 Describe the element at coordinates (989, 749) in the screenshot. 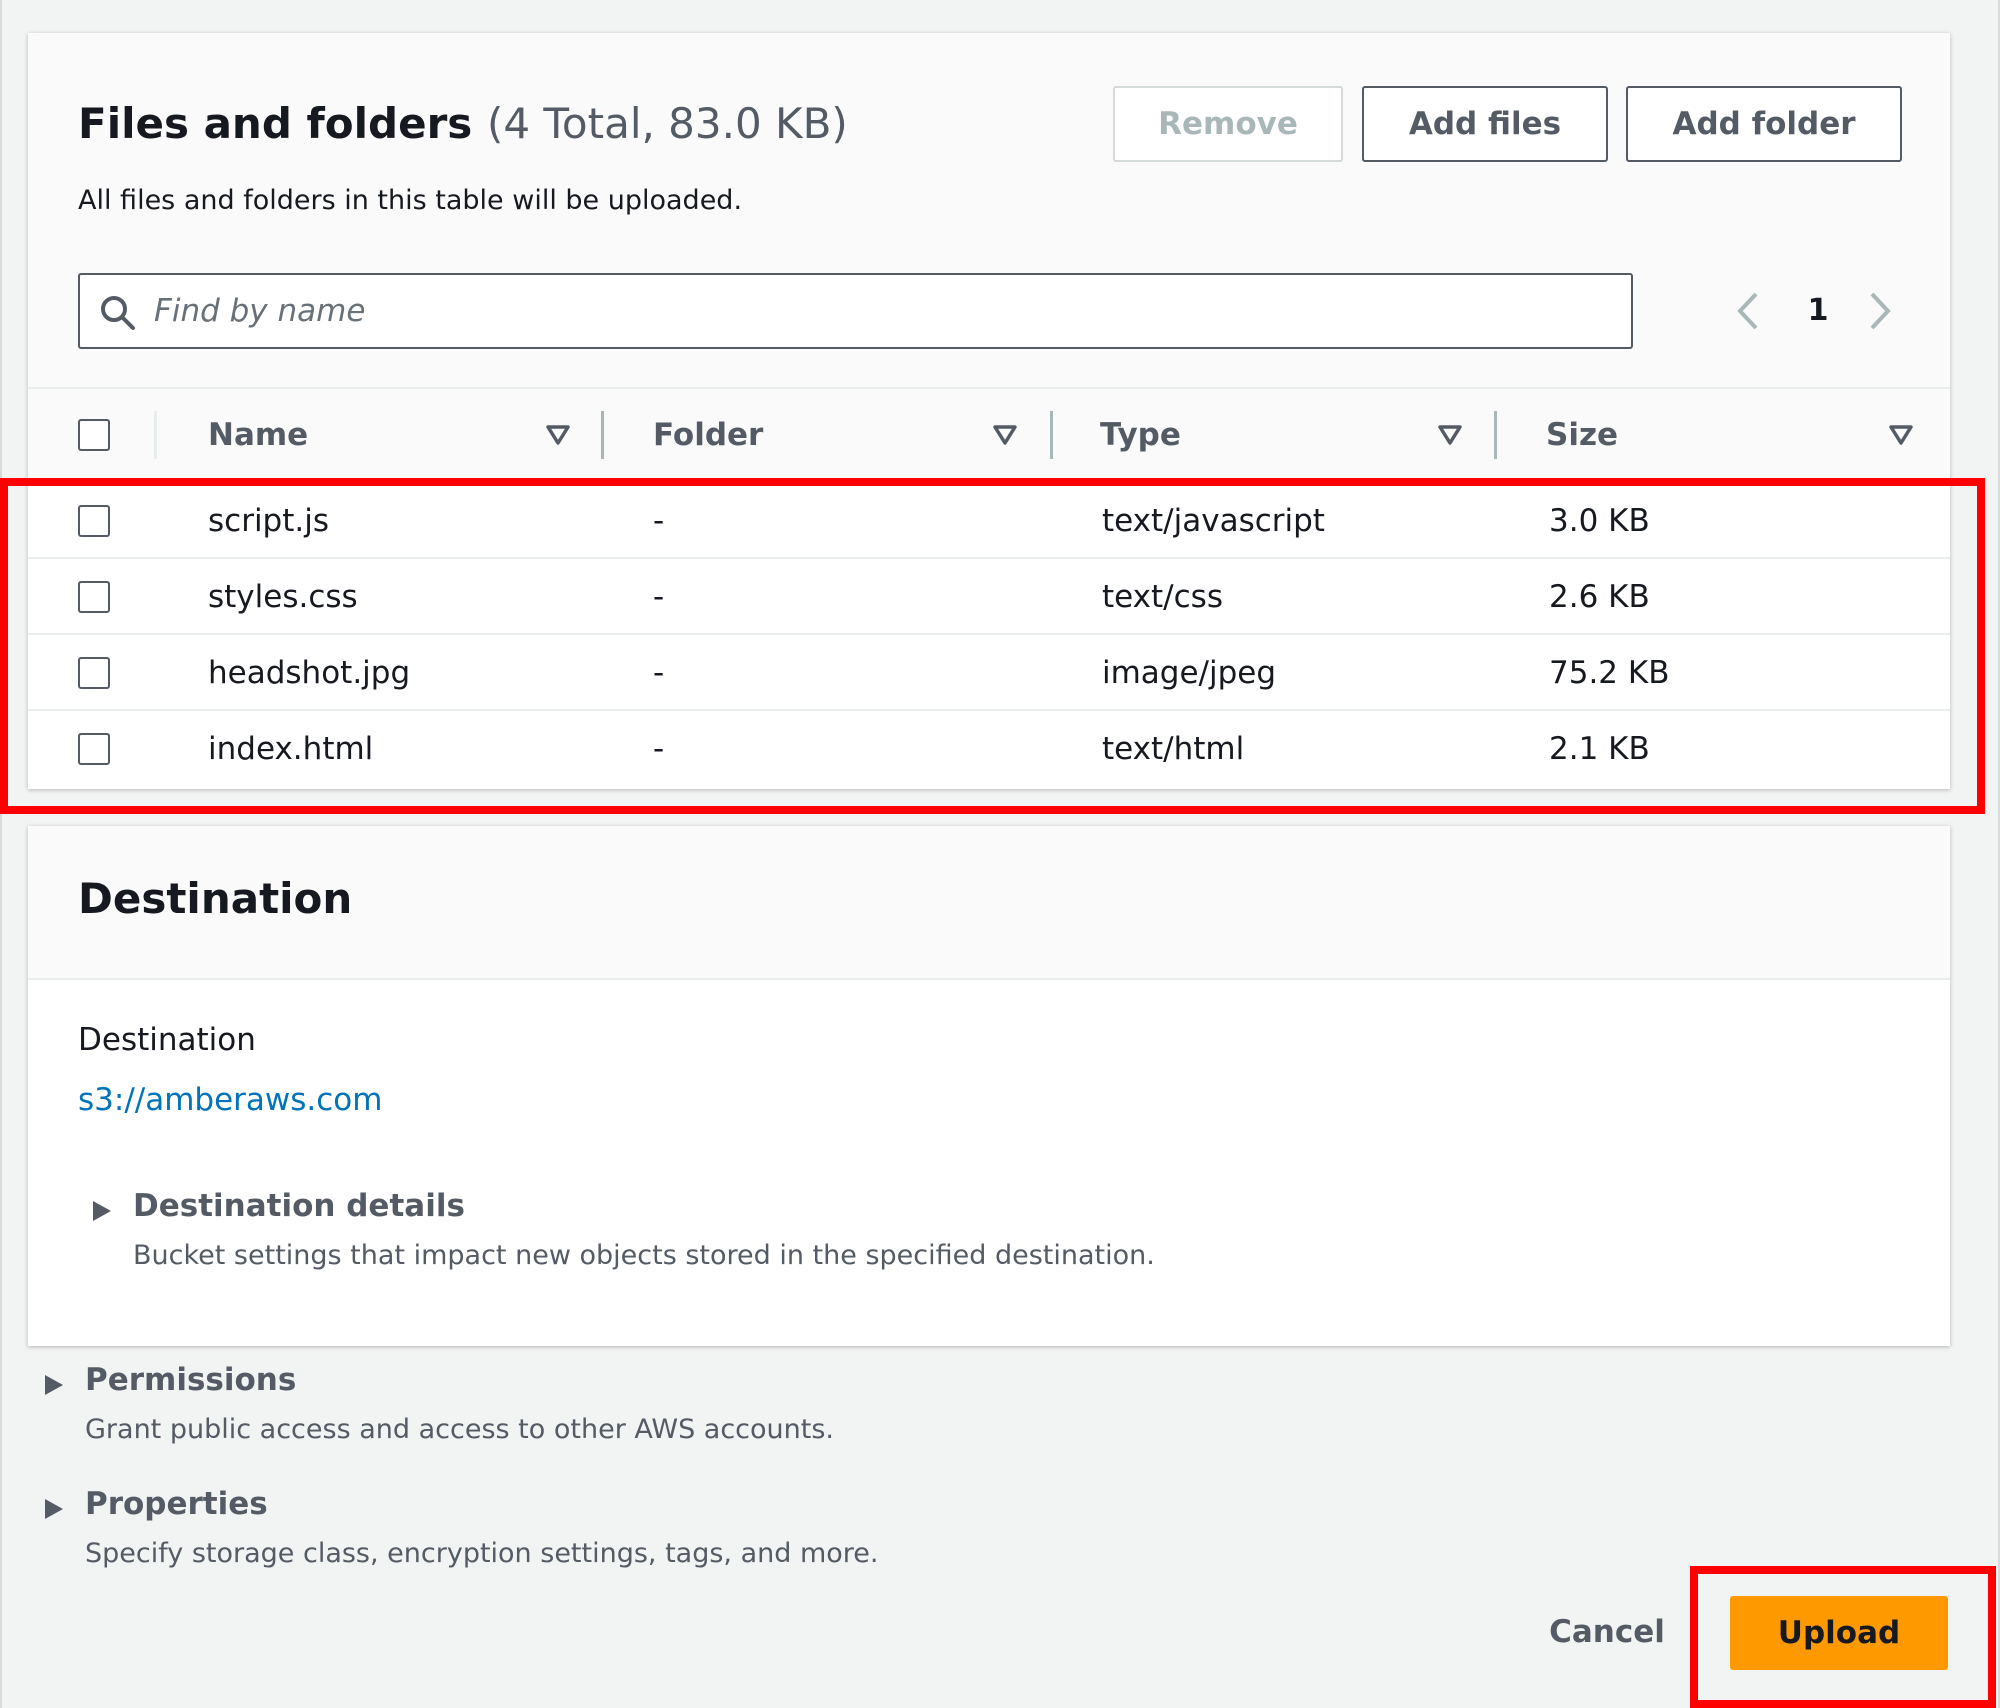

I see `table-row: index.html - text/html 2.1 KB` at that location.